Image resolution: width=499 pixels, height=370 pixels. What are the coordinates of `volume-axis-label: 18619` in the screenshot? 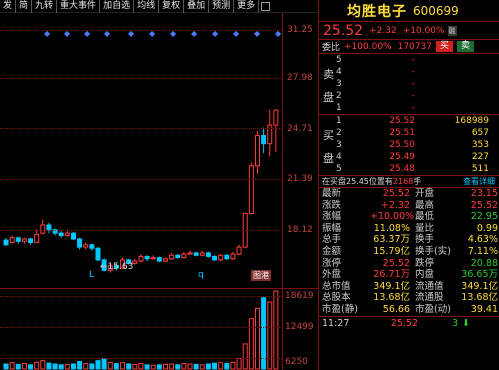 It's located at (299, 296).